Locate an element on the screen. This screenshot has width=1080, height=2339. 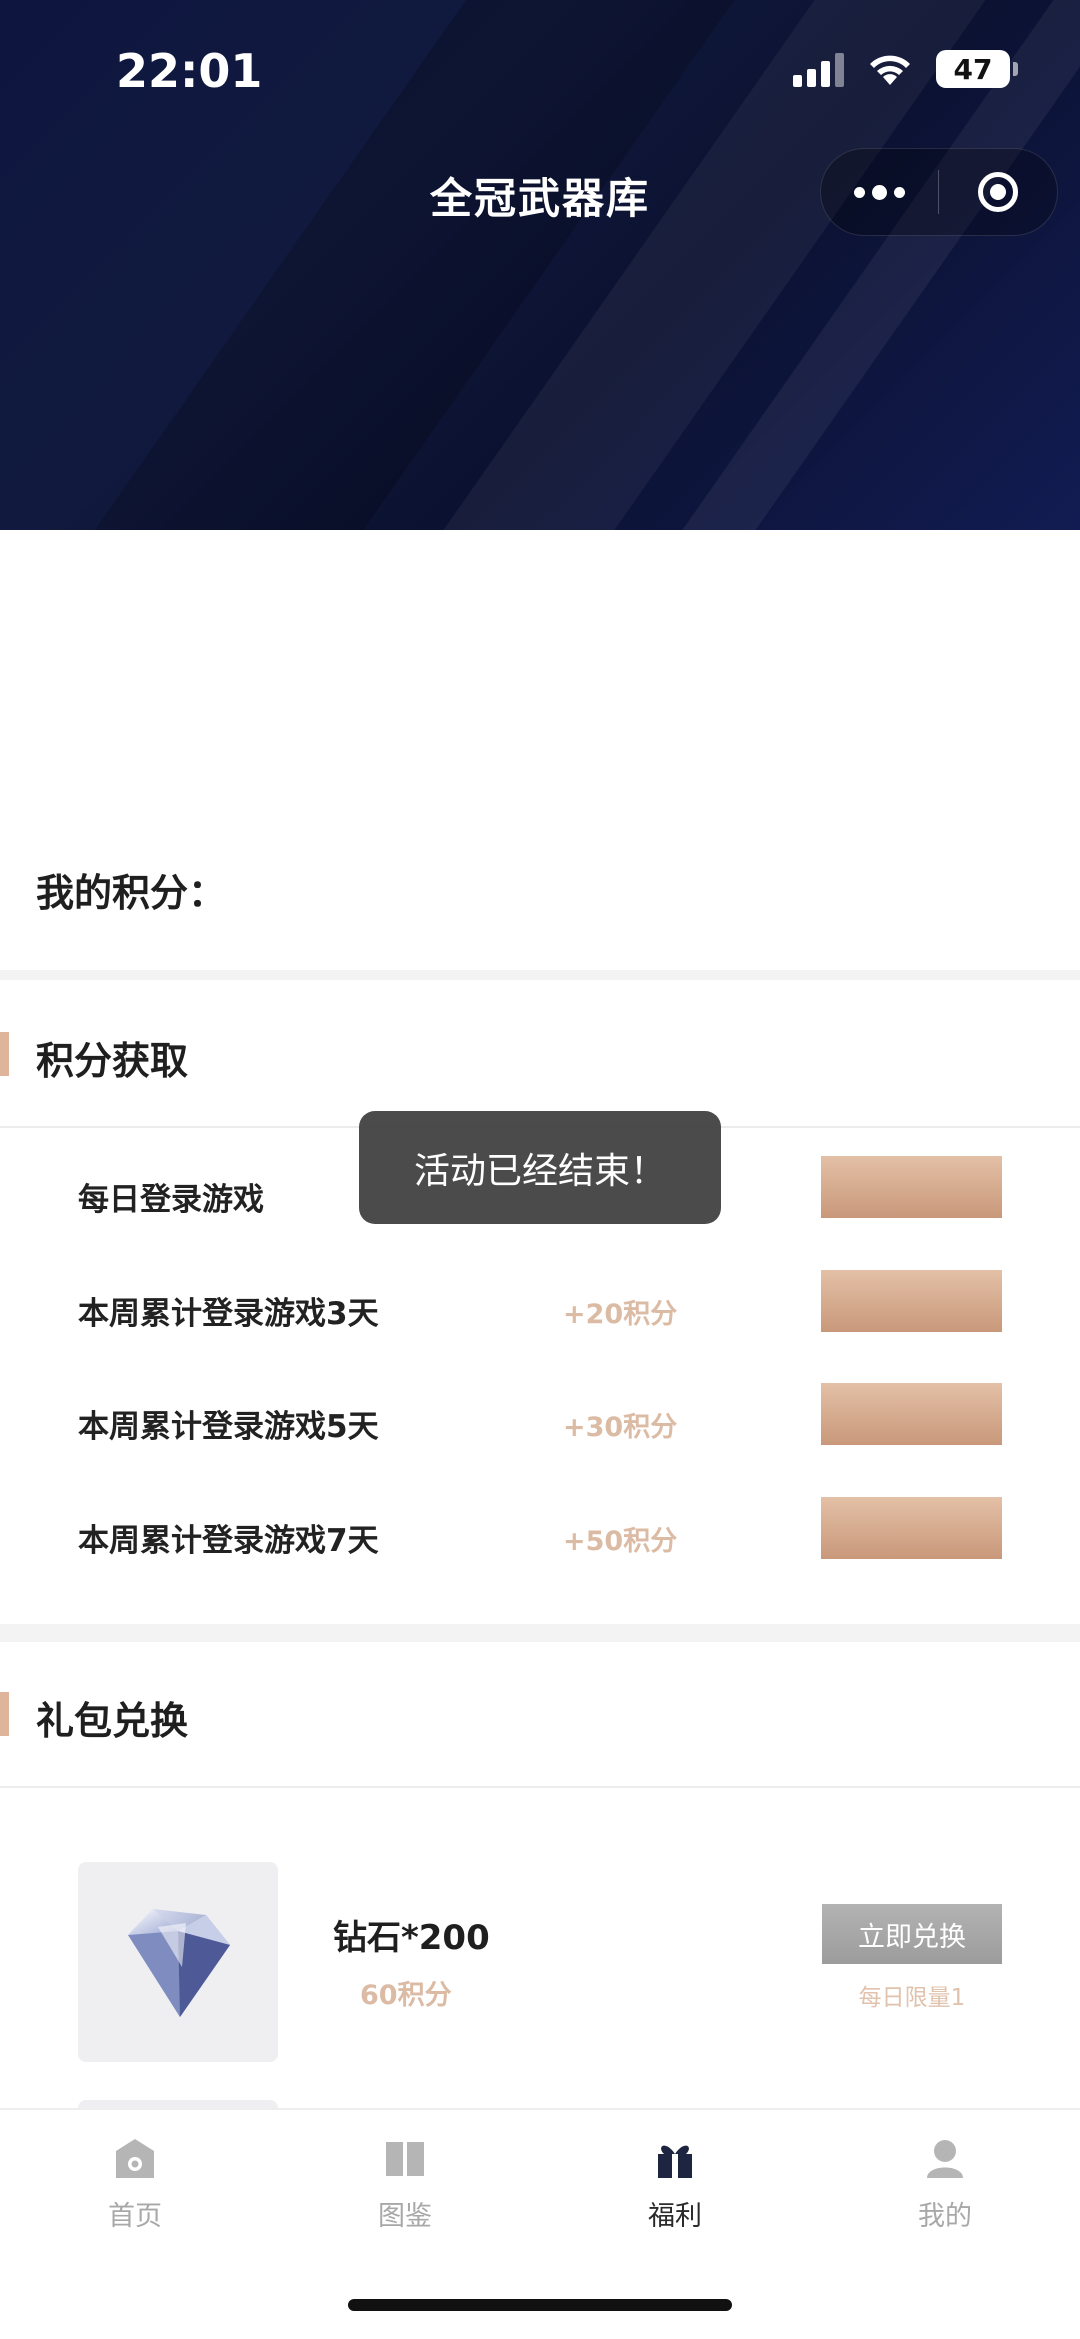
gift-thumbnail is located at coordinates (178, 1962).